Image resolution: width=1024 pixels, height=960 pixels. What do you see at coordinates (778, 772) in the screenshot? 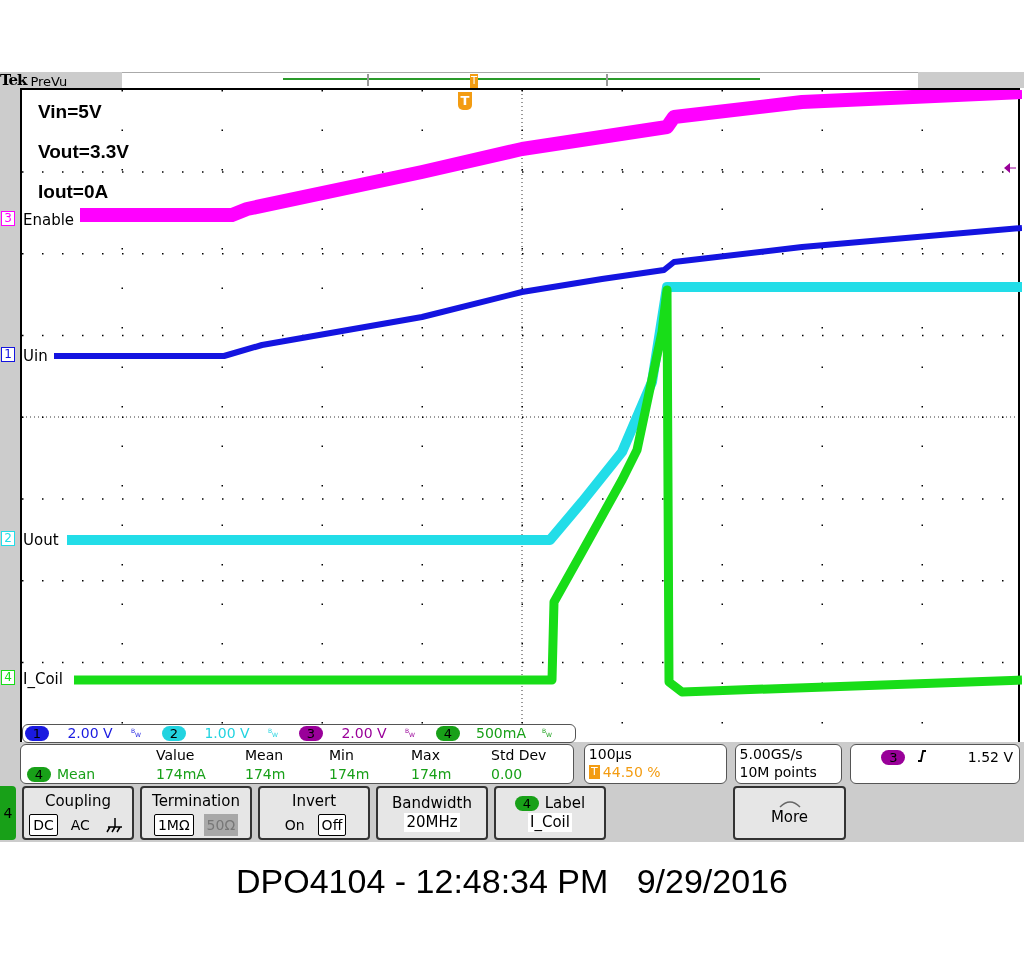
I see `record-length: 10M points` at bounding box center [778, 772].